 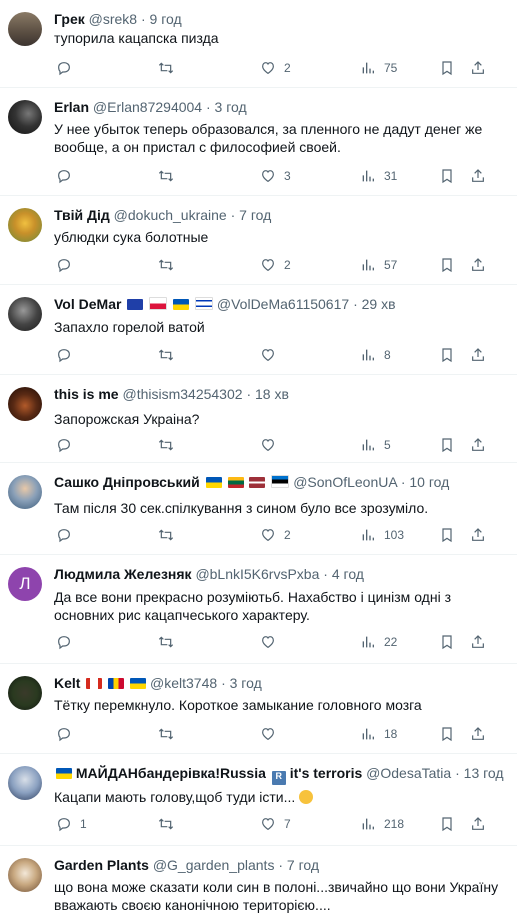 I want to click on views-button: 57, so click(x=378, y=265).